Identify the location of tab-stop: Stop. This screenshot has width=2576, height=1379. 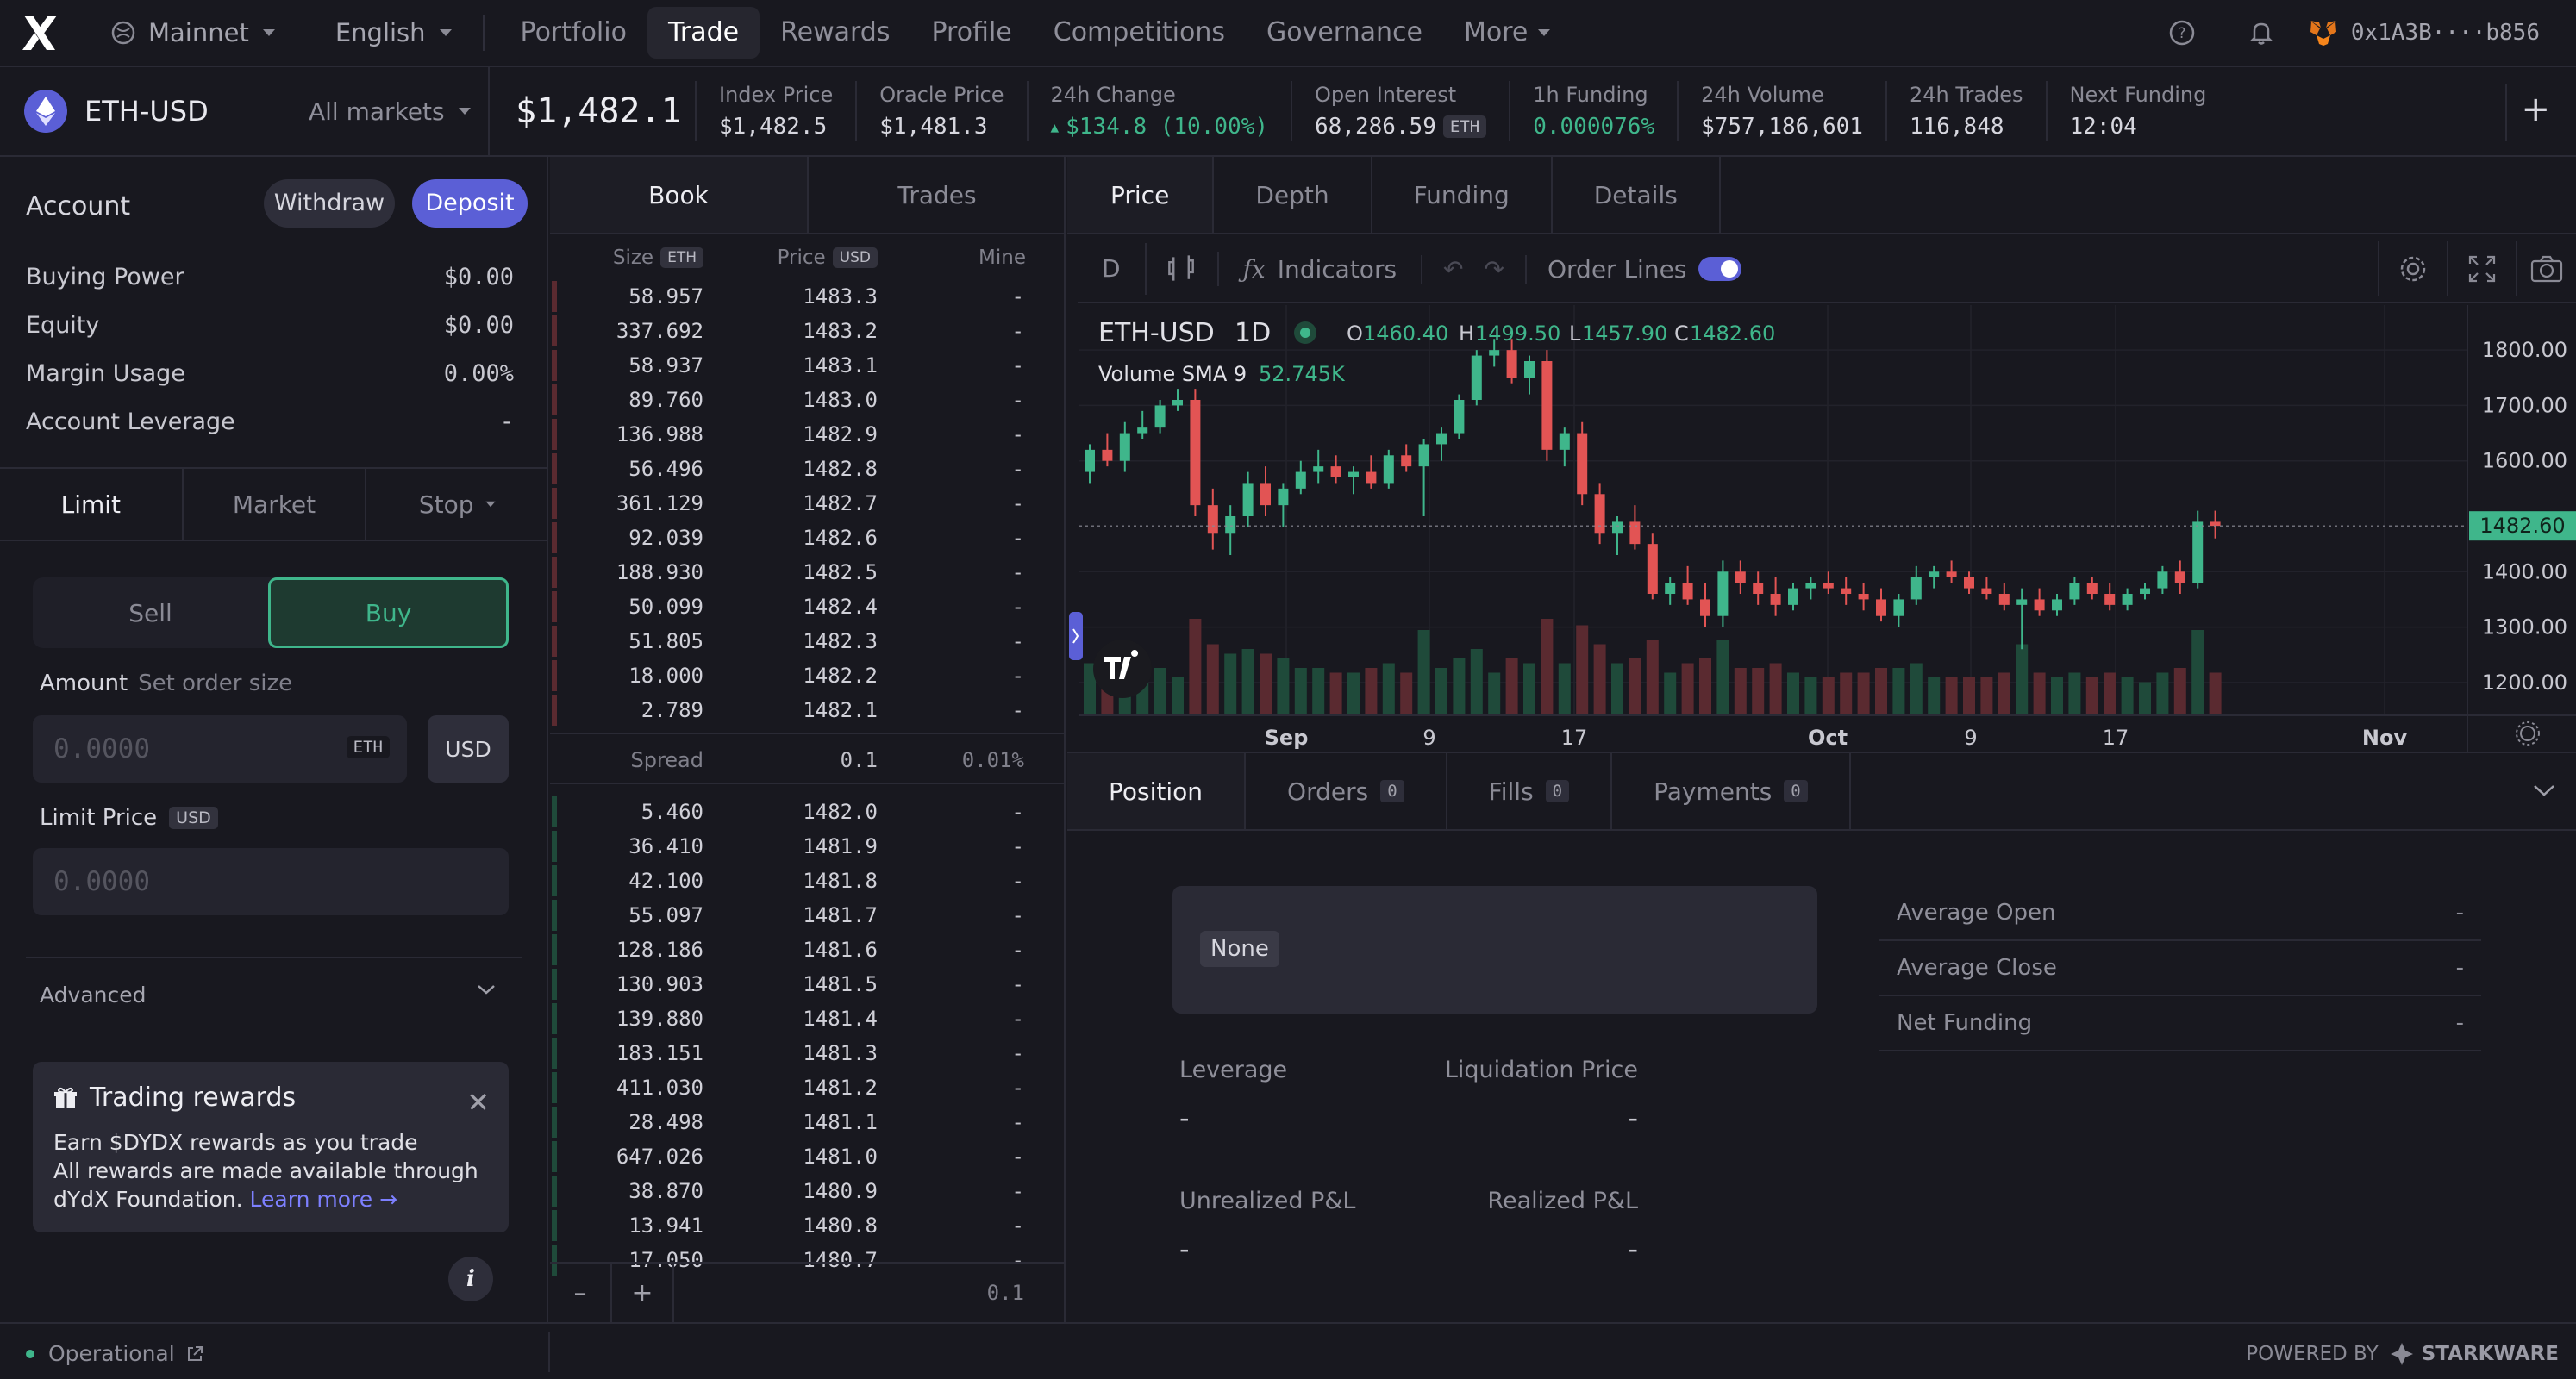
(457, 504).